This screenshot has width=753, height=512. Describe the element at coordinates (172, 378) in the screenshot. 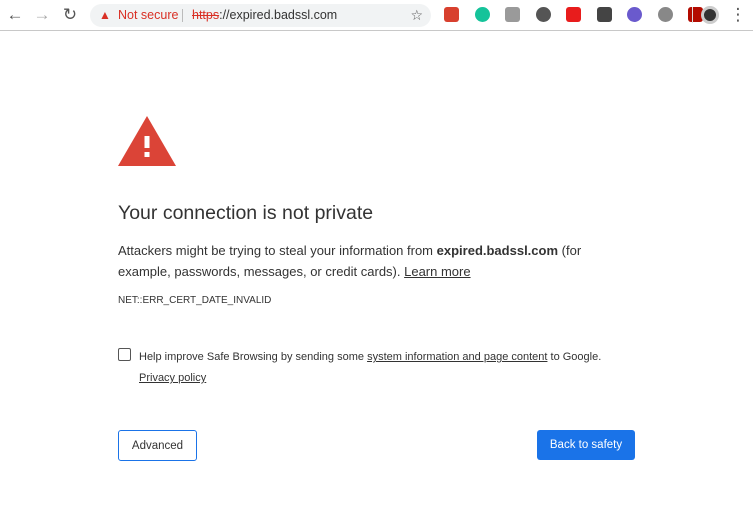

I see `privacy-policy-link: Privacy policy` at that location.